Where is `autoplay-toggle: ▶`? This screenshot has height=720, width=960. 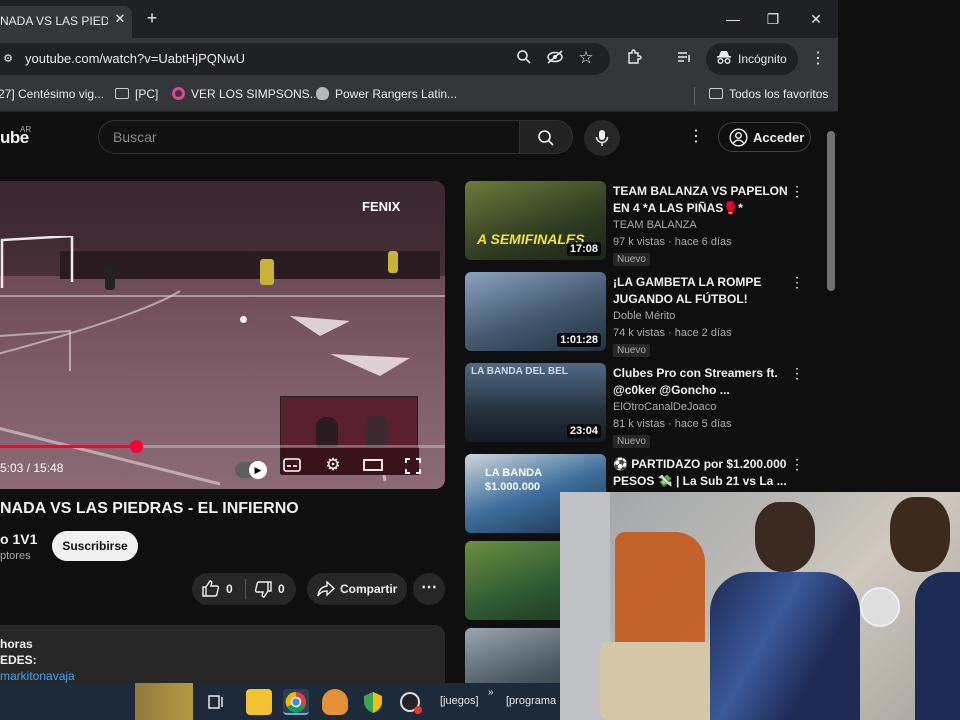
autoplay-toggle: ▶ is located at coordinates (251, 470).